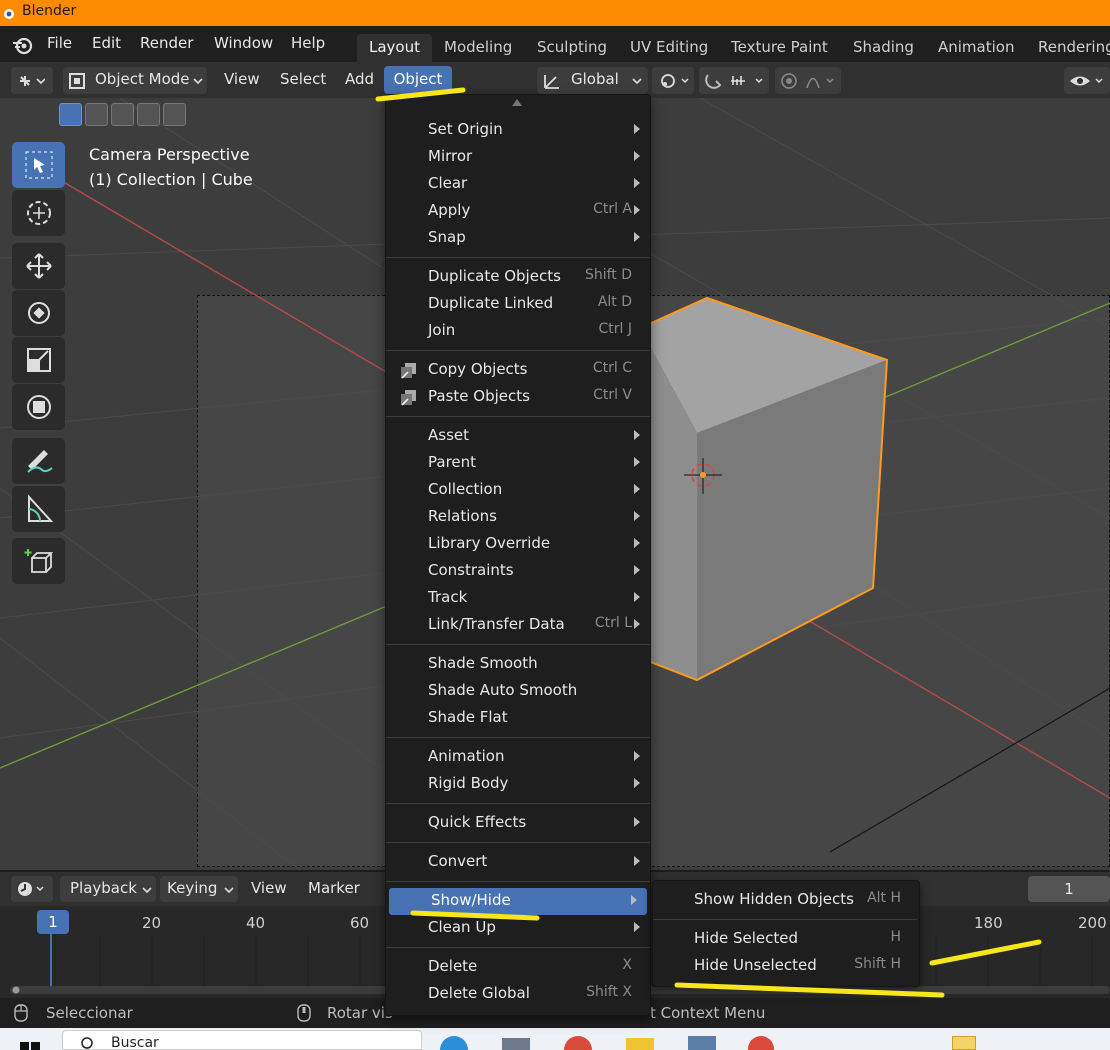 The width and height of the screenshot is (1110, 1050). What do you see at coordinates (518, 598) in the screenshot?
I see `menu-item-track: Track` at bounding box center [518, 598].